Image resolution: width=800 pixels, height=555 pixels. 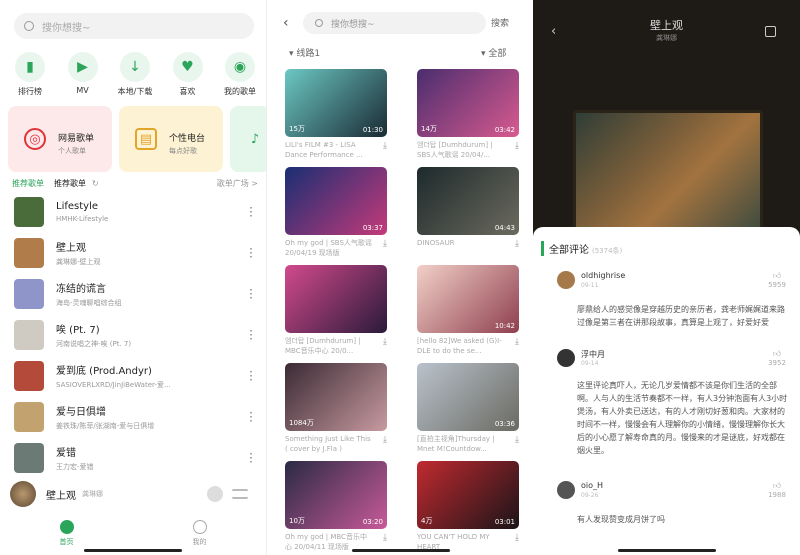 I want to click on like-button: 👍︎ 3952, so click(x=777, y=358).